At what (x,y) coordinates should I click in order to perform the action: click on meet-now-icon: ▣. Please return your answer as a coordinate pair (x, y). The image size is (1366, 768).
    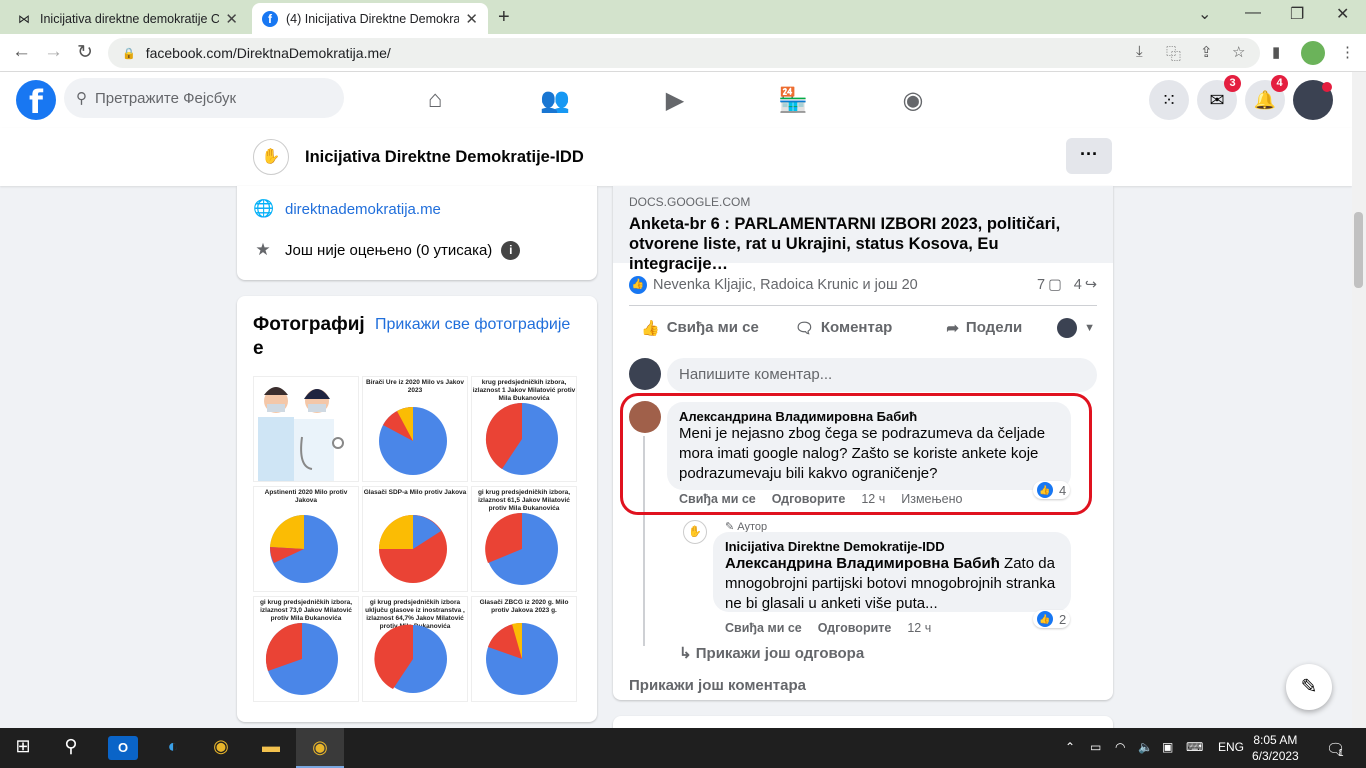
    Looking at the image, I should click on (1167, 747).